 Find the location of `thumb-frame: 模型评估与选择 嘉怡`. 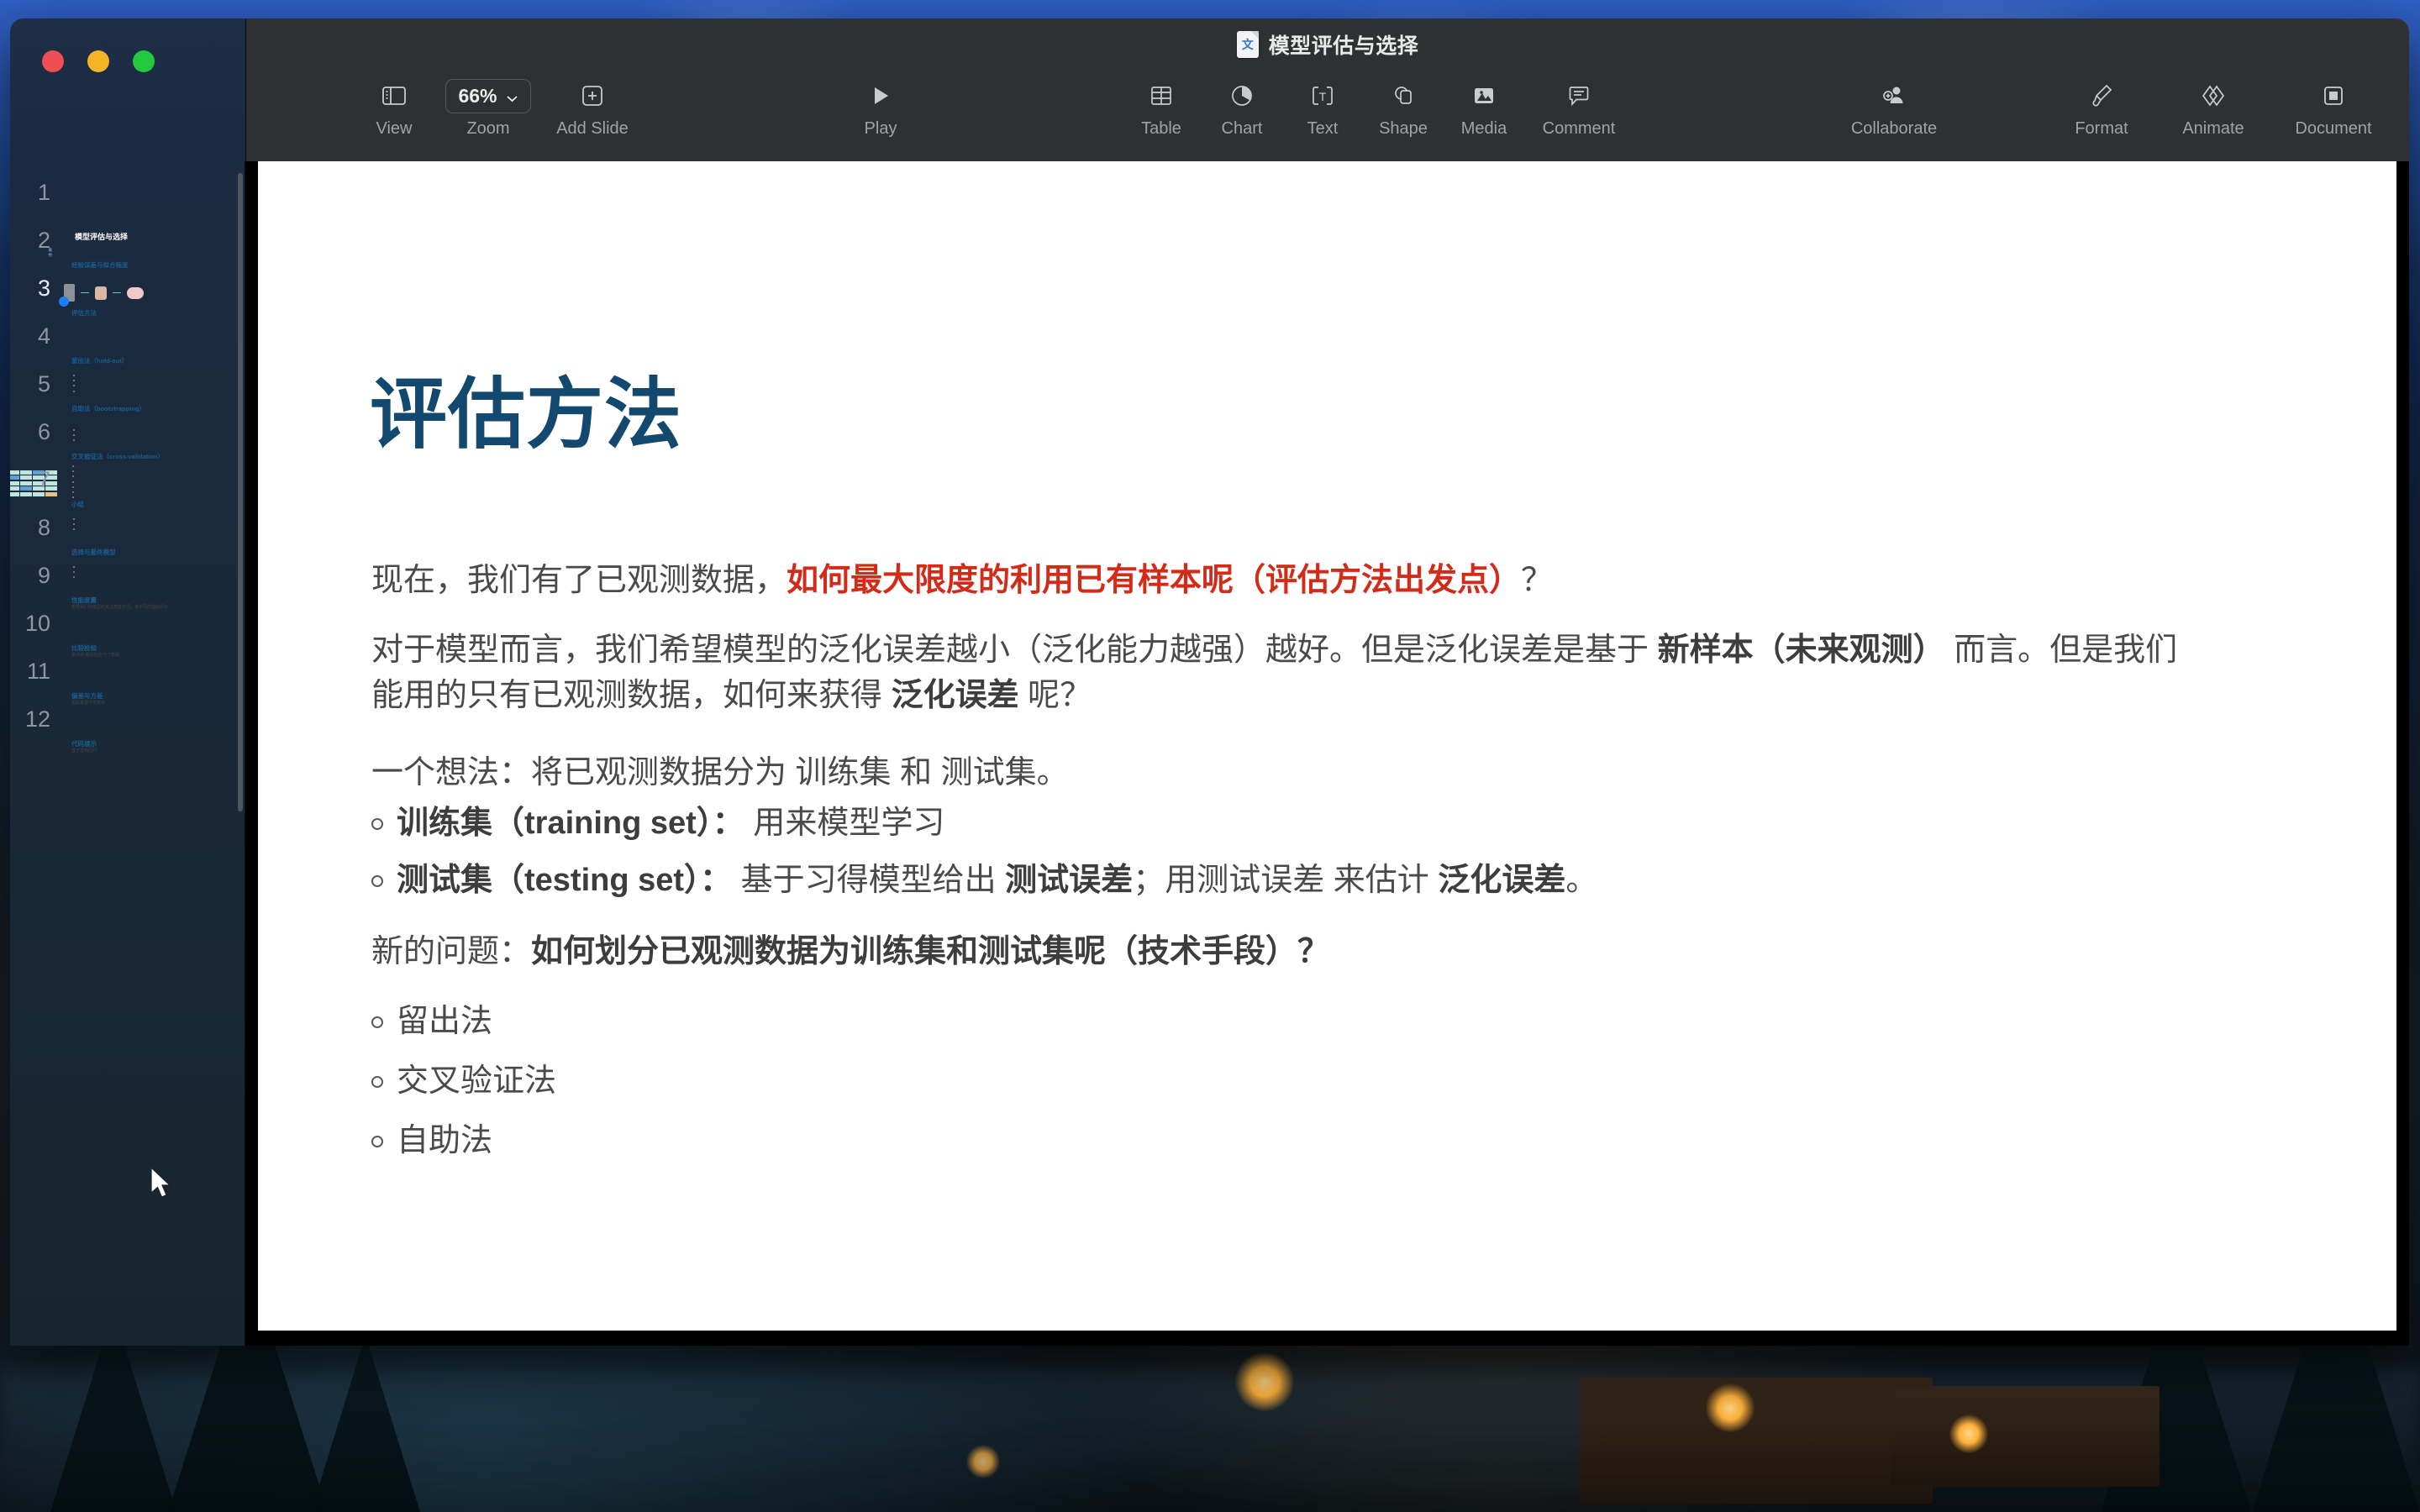

thumb-frame: 模型评估与选择 嘉怡 is located at coordinates (89, 229).